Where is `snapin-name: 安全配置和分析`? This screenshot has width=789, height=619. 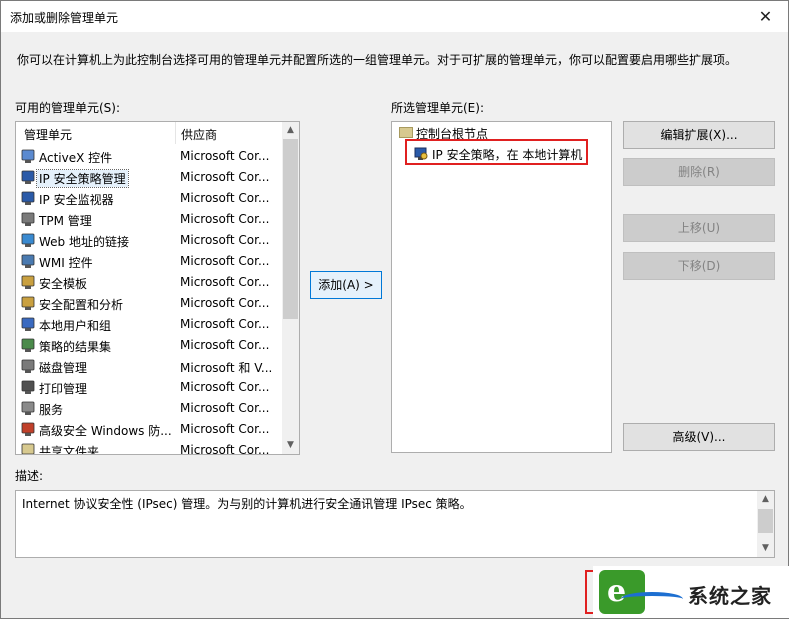
snapin-name: 安全配置和分析 is located at coordinates (81, 305).